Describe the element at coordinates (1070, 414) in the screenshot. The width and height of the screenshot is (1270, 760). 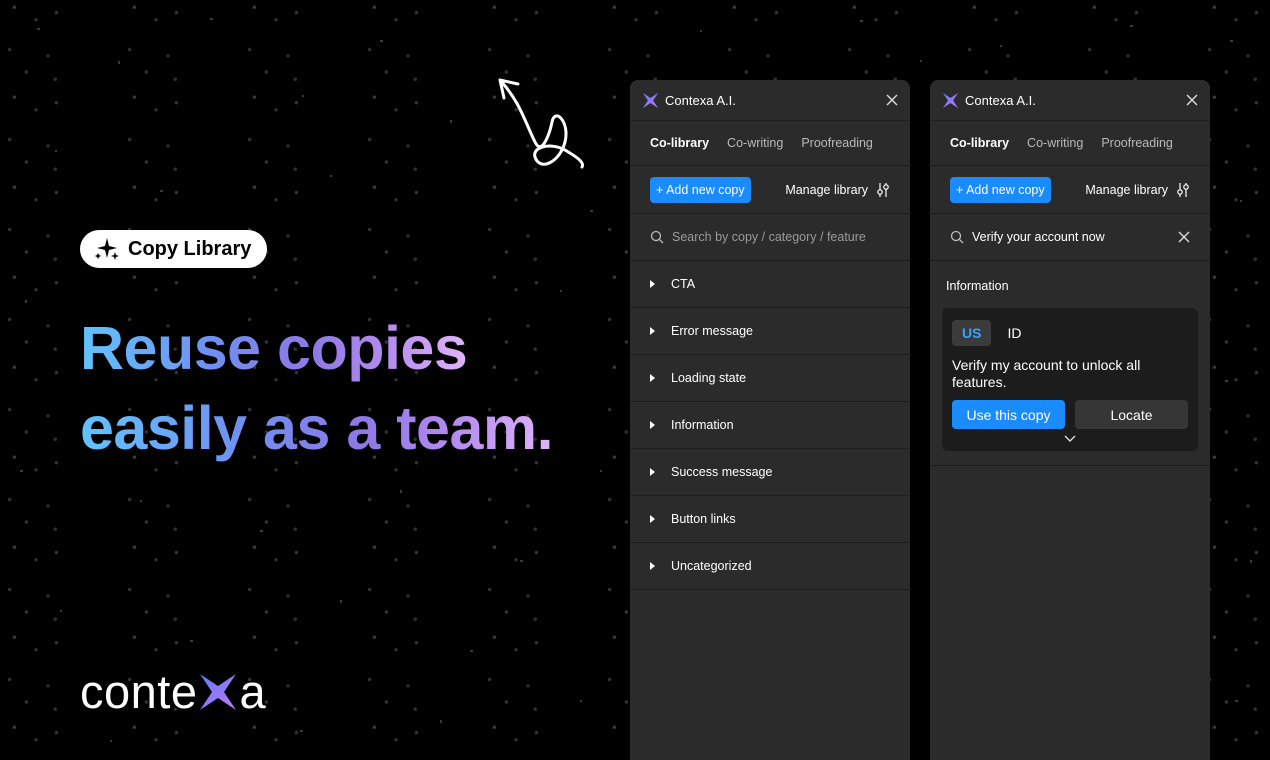
I see `card-actions: Use this copy Locate` at that location.